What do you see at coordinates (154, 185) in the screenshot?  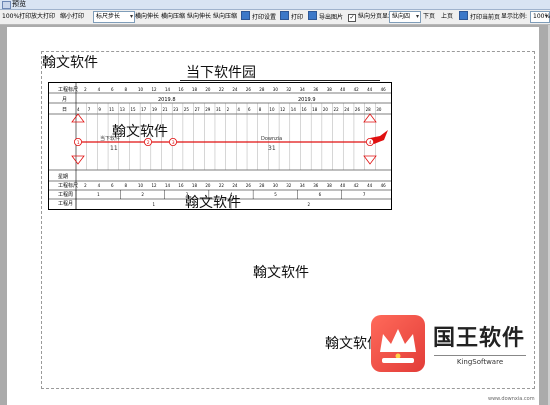 I see `schedule-tick-bottom: 12` at bounding box center [154, 185].